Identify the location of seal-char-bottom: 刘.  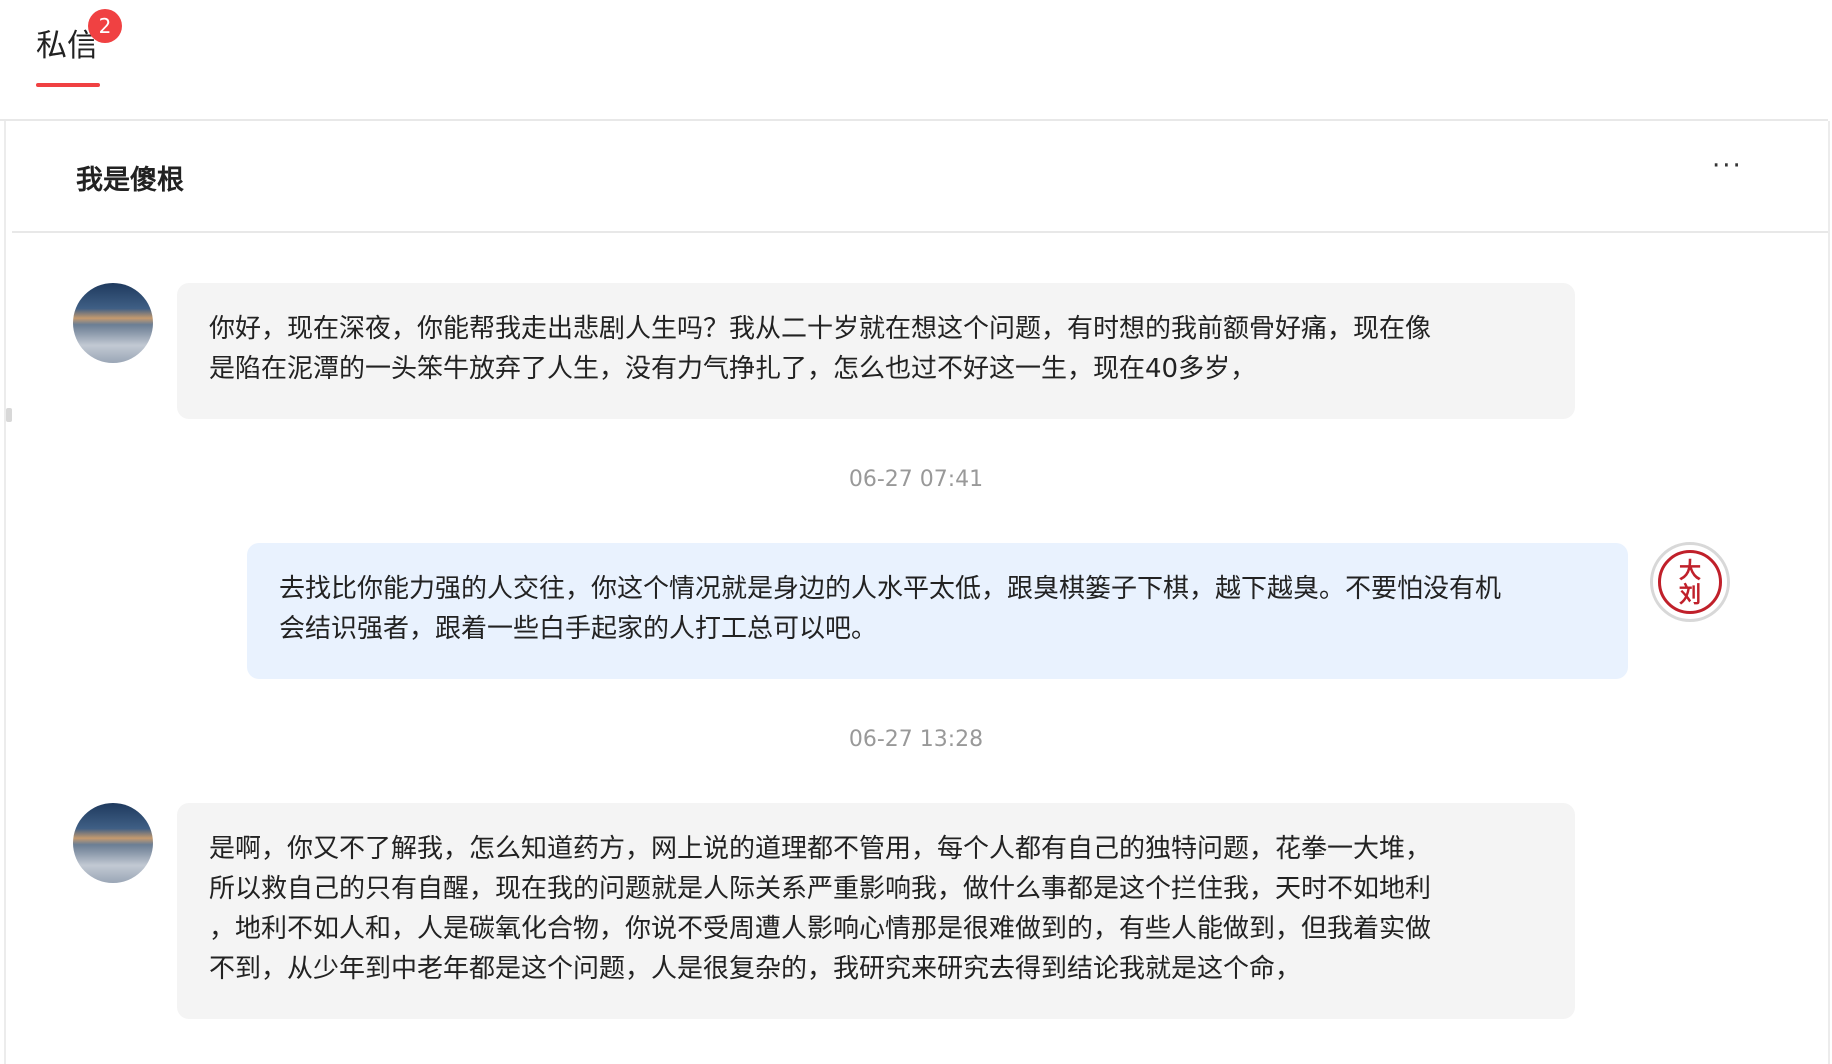
(1689, 595).